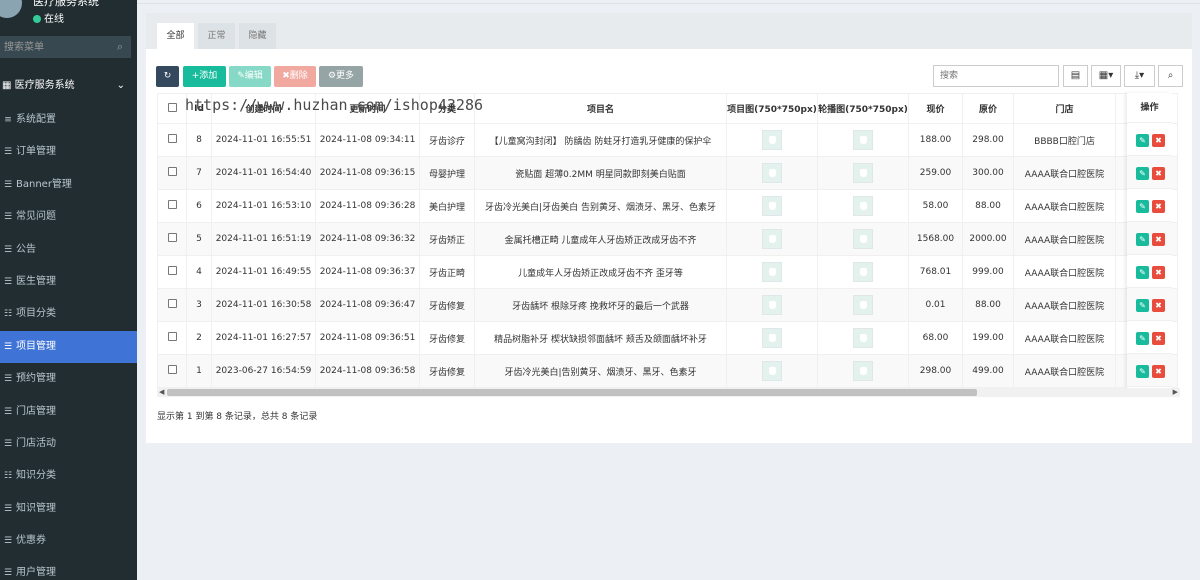  I want to click on menu-search-input, so click(65, 47).